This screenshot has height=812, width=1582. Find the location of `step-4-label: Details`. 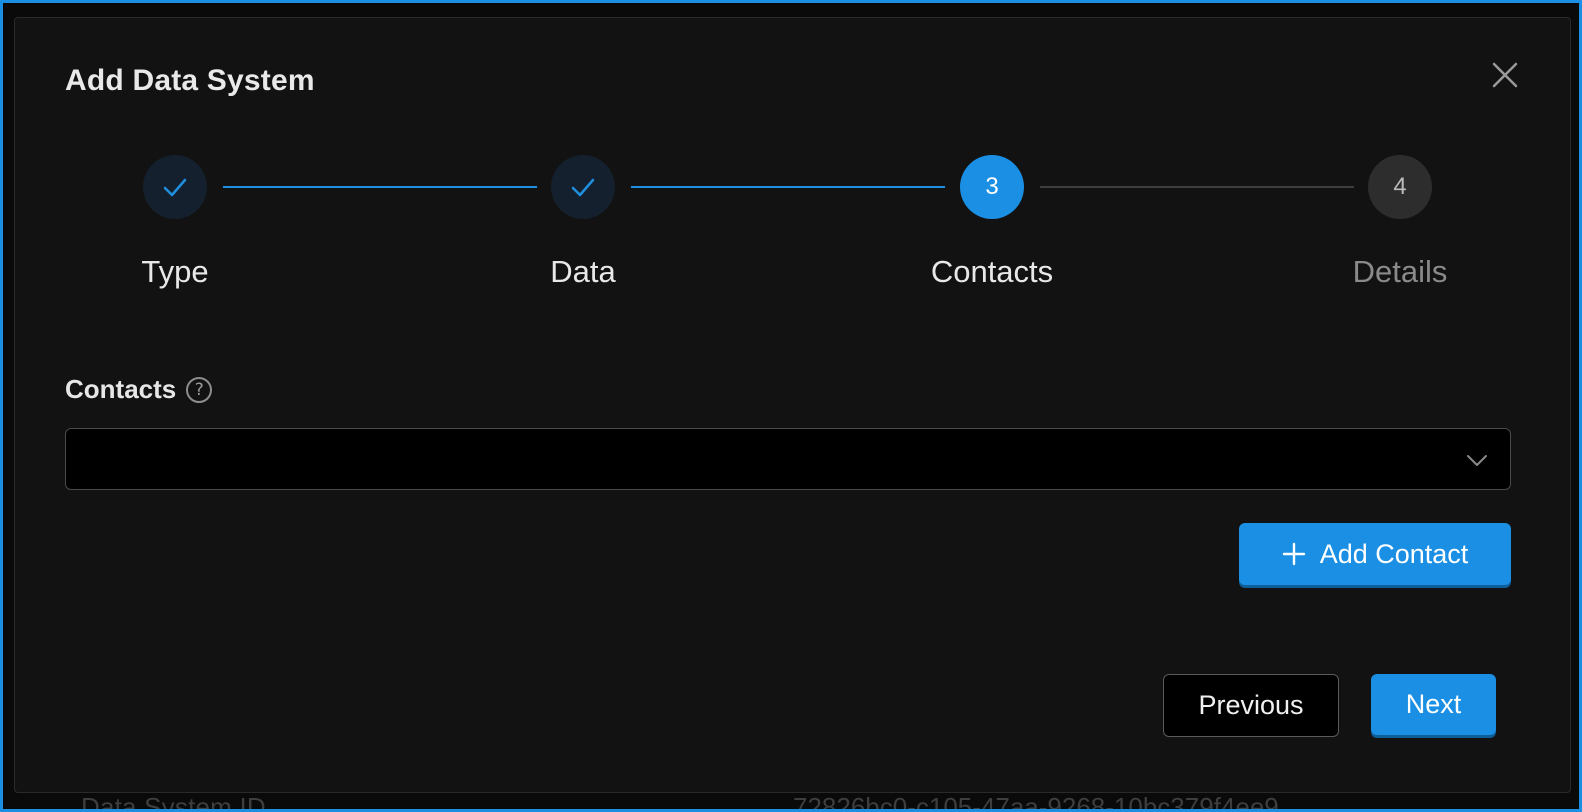

step-4-label: Details is located at coordinates (1400, 271).